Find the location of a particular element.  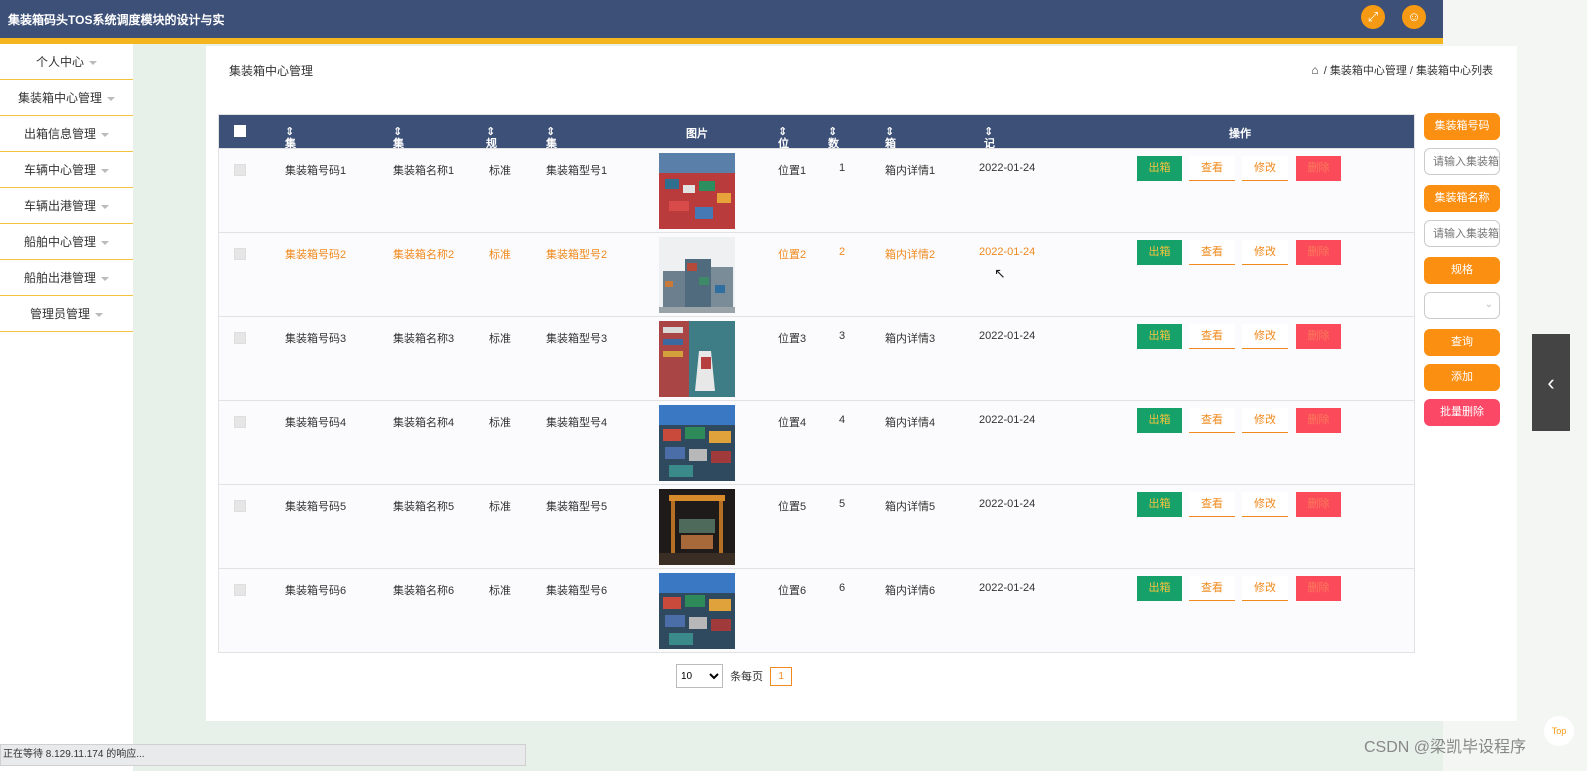

page-number-button: 1 is located at coordinates (781, 676).